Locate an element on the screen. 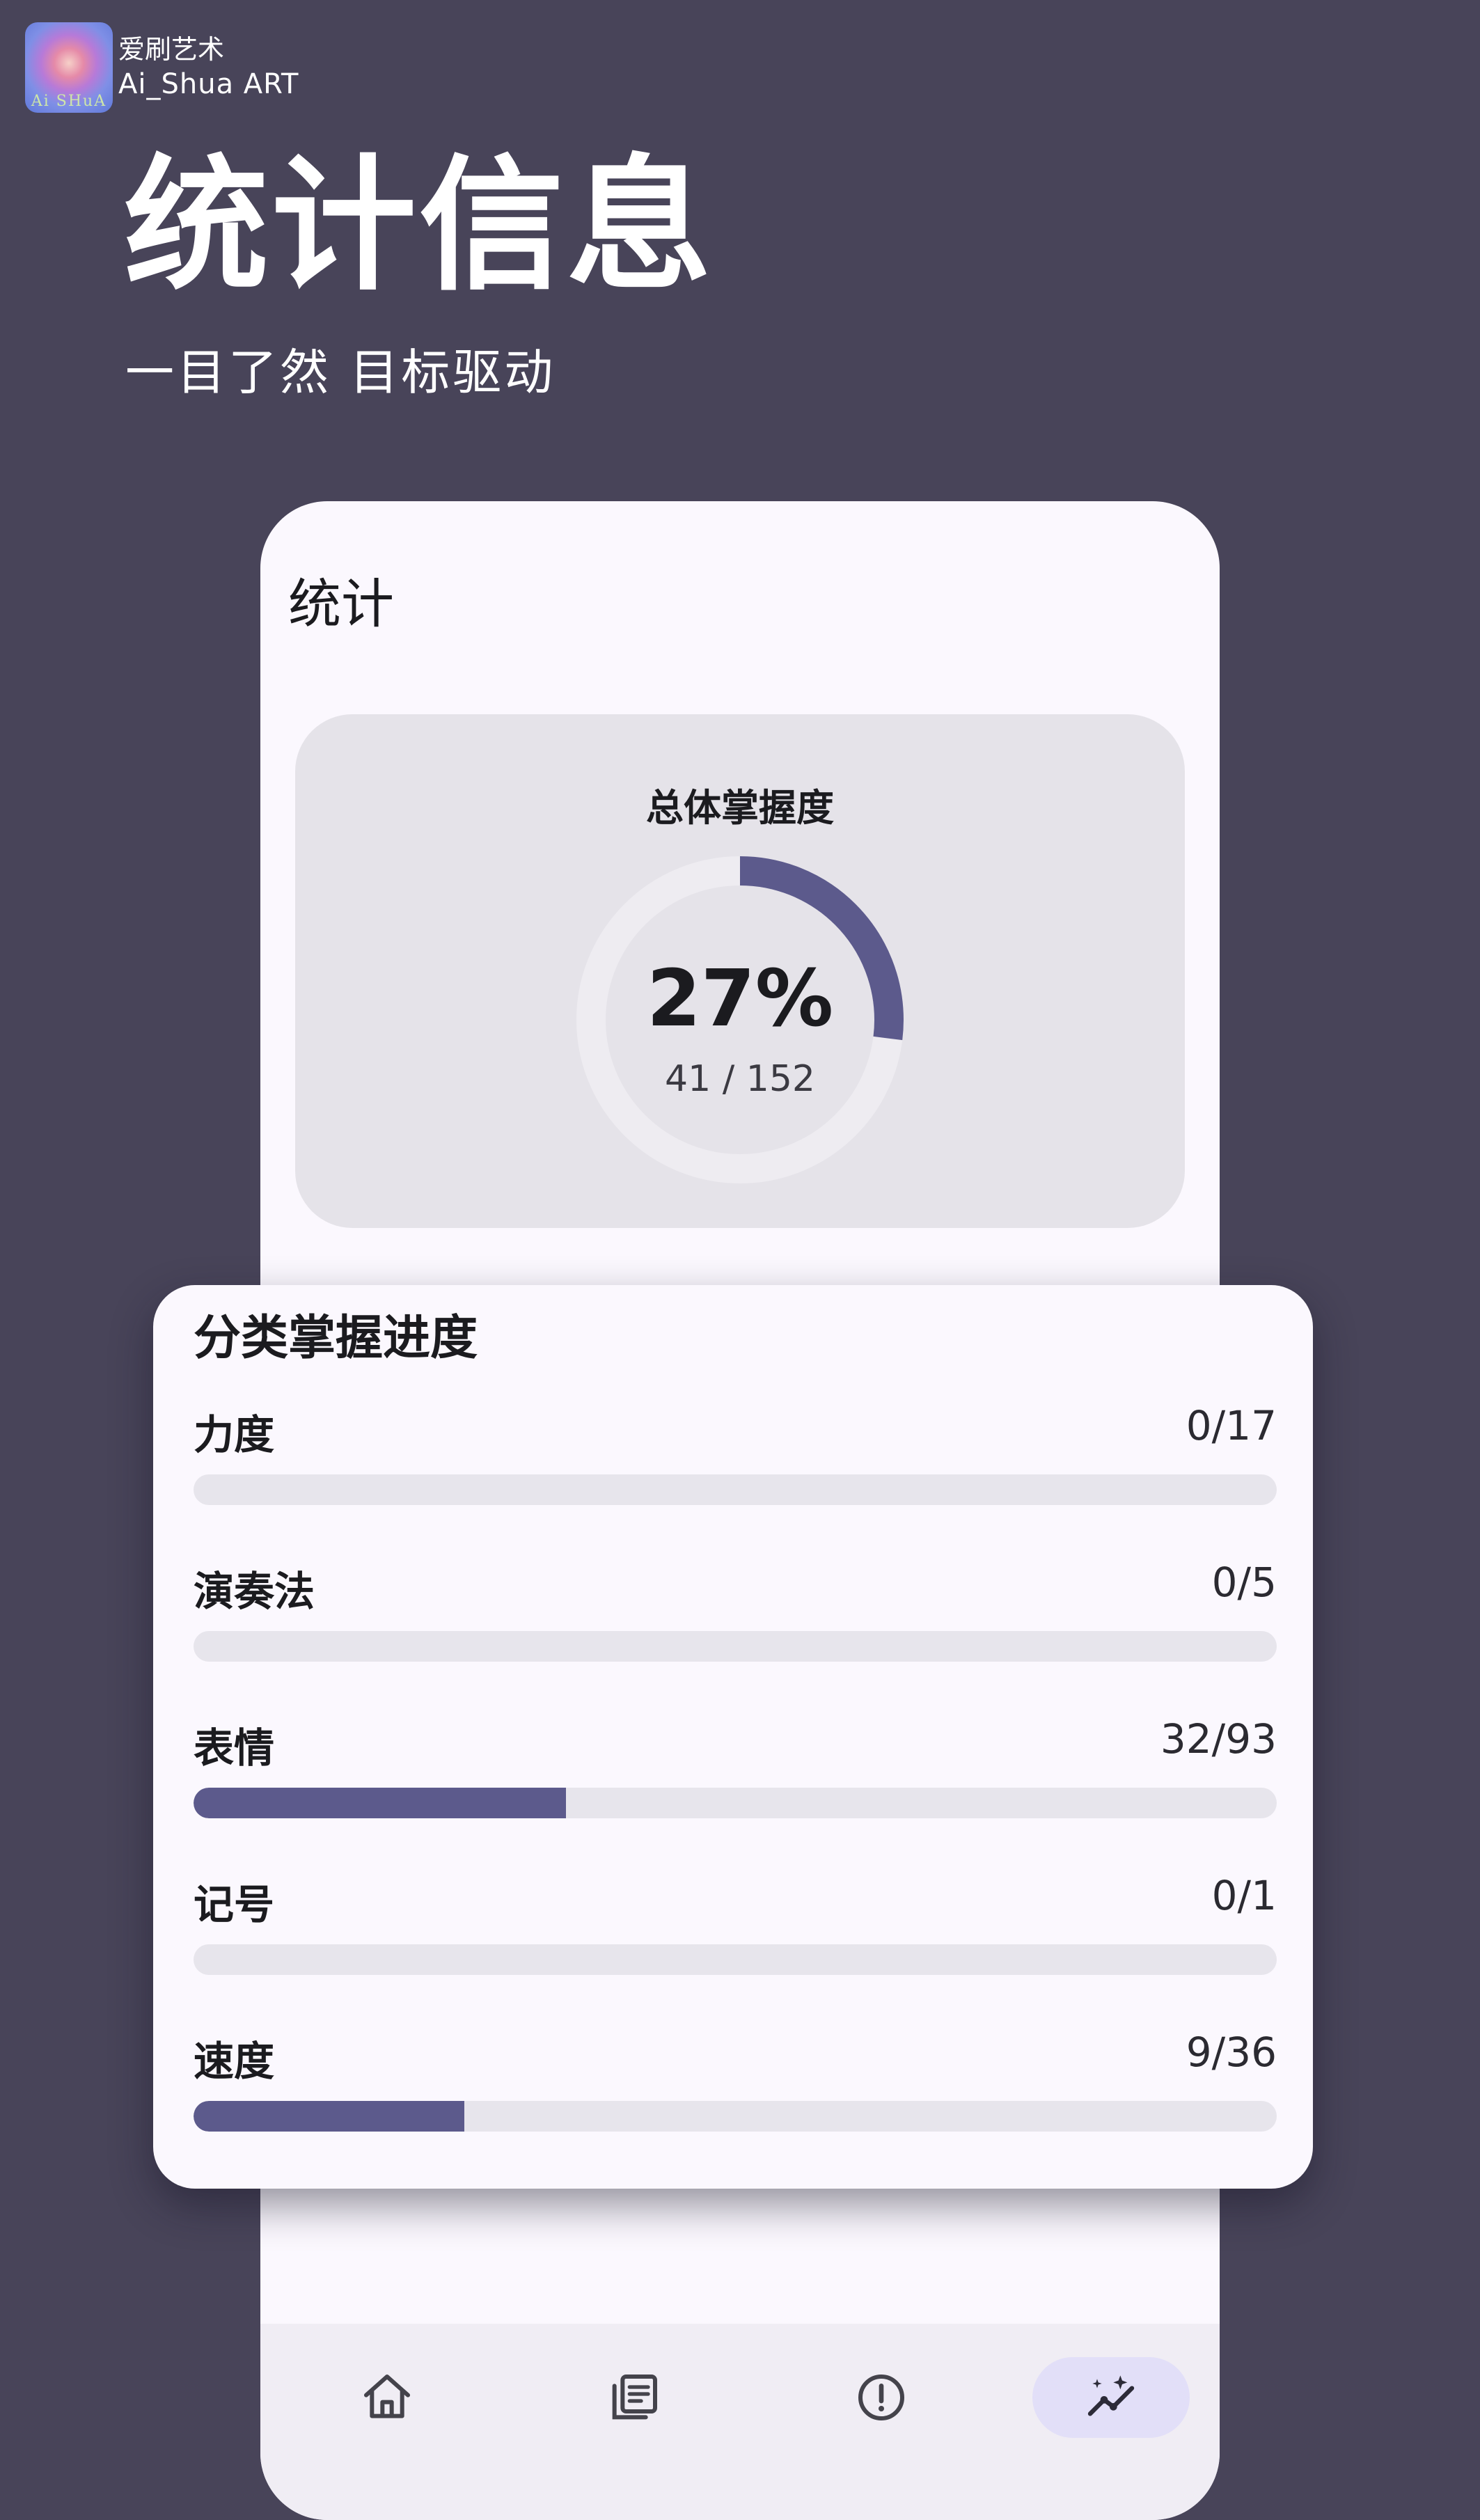 The width and height of the screenshot is (1480, 2520). category-row: 表情 32/93 is located at coordinates (736, 1766).